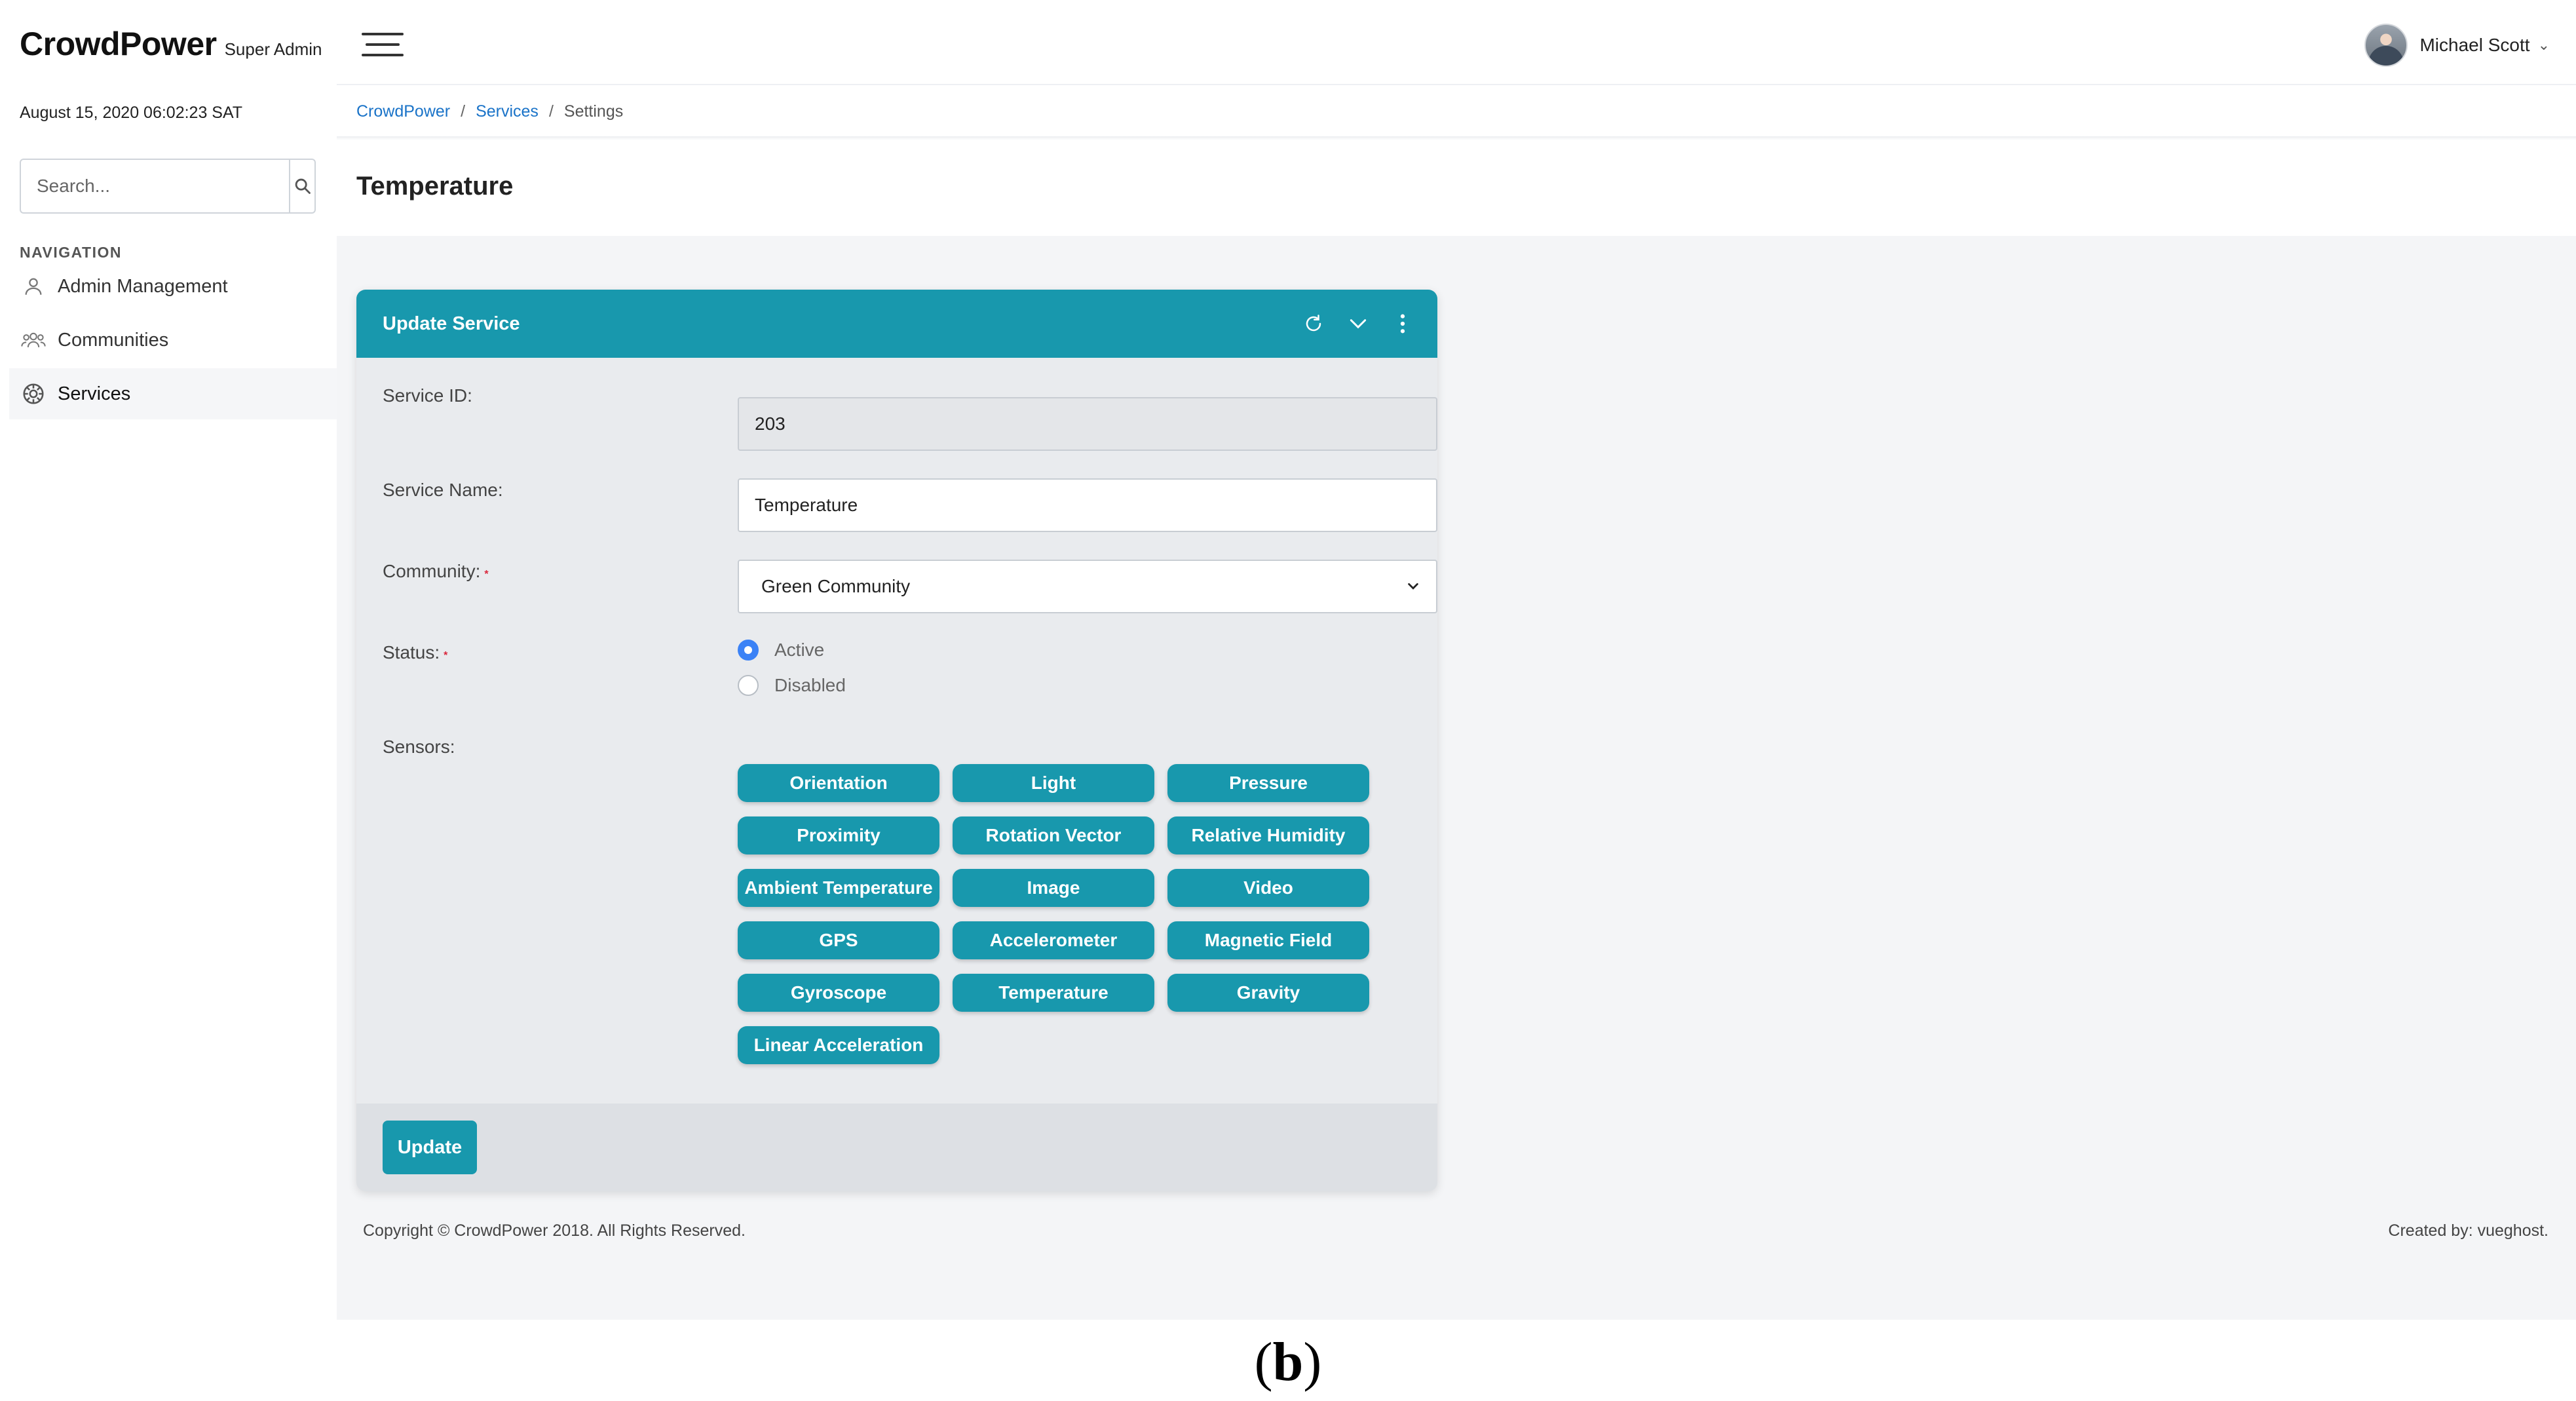 This screenshot has height=1401, width=2576. Describe the element at coordinates (1053, 783) in the screenshot. I see `sensor-chip: Light` at that location.